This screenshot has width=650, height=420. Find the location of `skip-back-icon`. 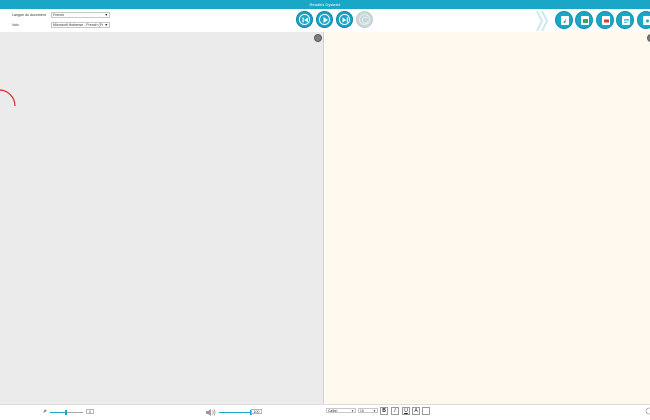

skip-back-icon is located at coordinates (305, 20).